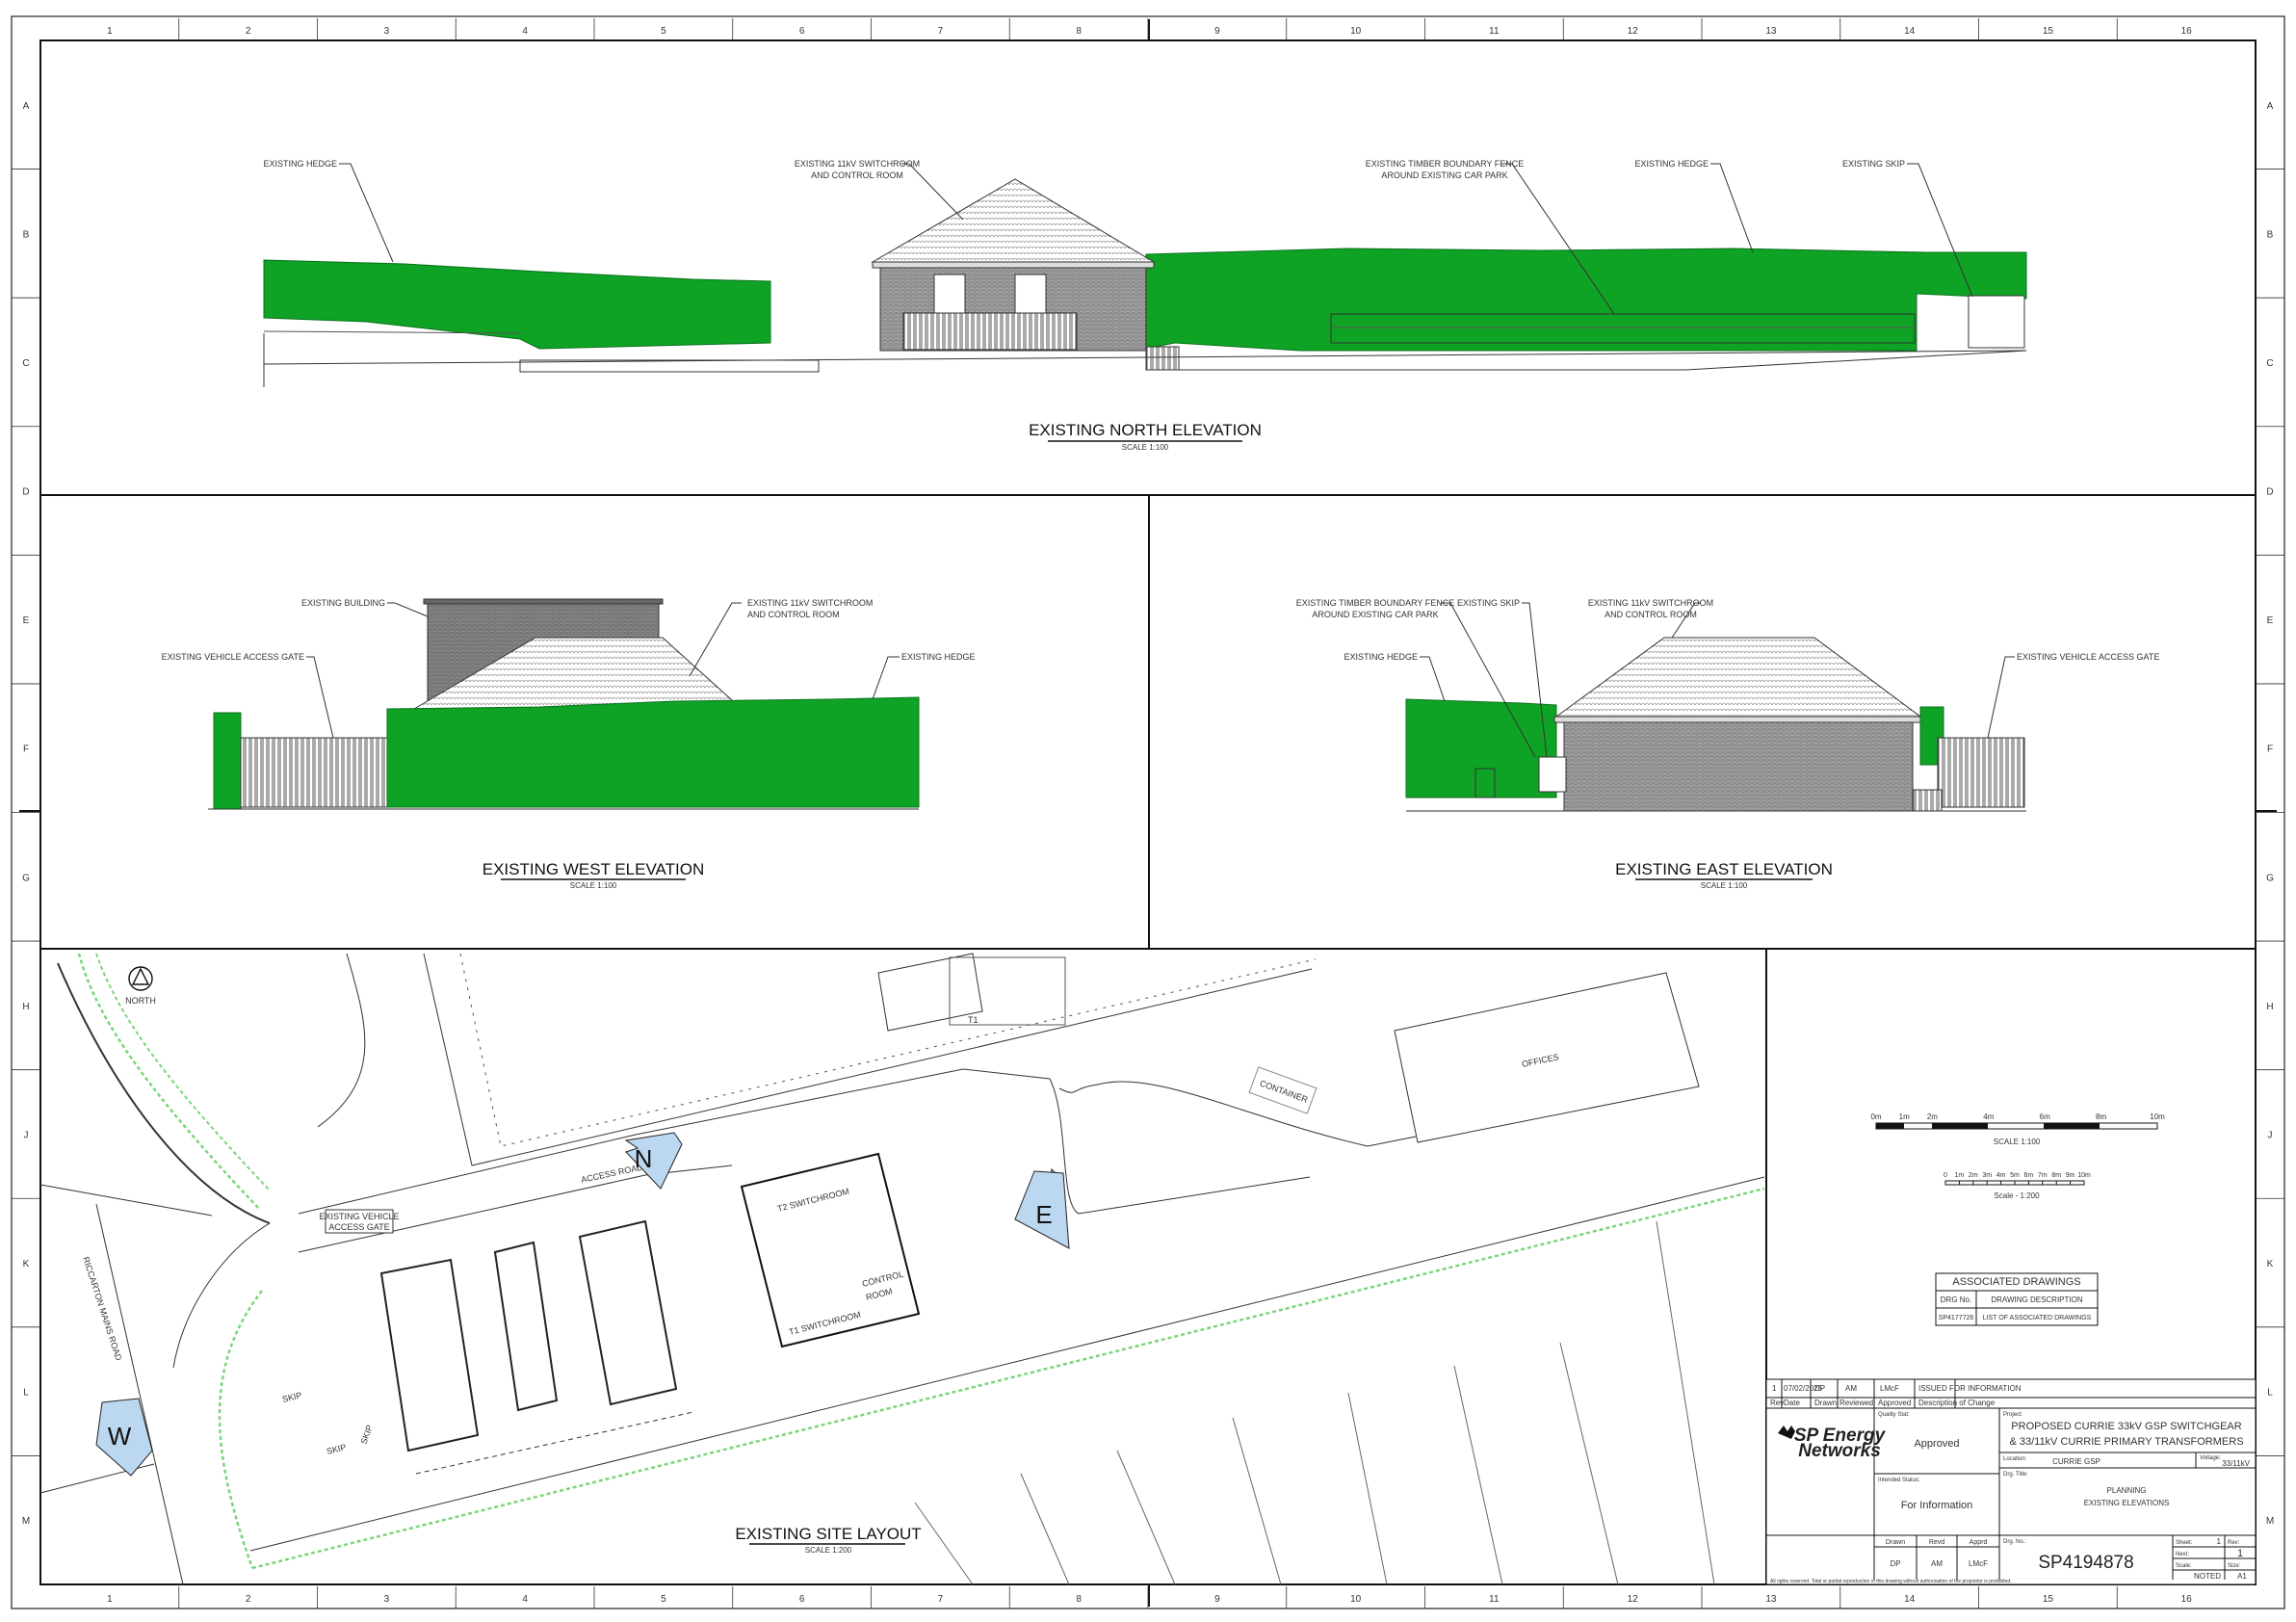  Describe the element at coordinates (314, 772) in the screenshot. I see `vehicle-access-gate` at that location.